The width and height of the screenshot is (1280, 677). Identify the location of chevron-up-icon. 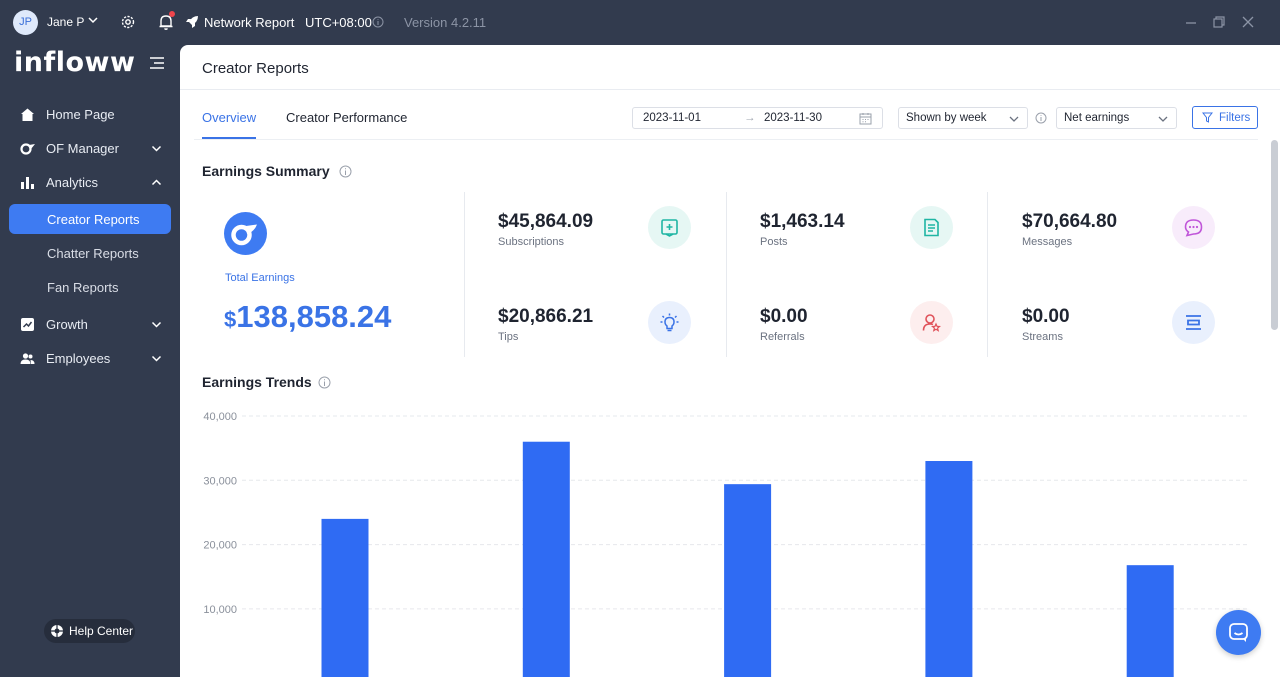
(156, 182).